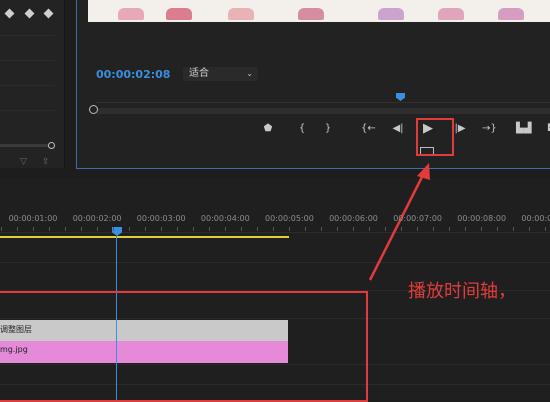 This screenshot has height=402, width=550. What do you see at coordinates (302, 129) in the screenshot?
I see `mark-in-icon: {` at bounding box center [302, 129].